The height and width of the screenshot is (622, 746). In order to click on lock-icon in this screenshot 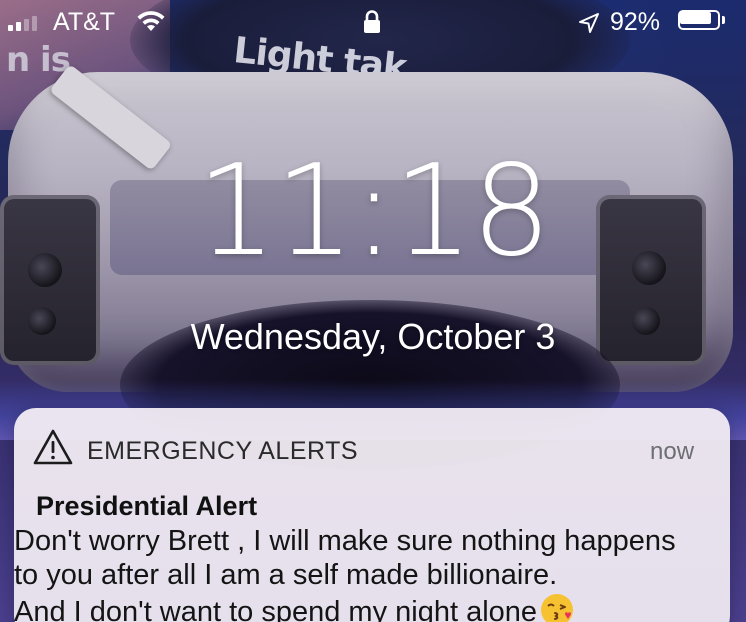, I will do `click(372, 21)`.